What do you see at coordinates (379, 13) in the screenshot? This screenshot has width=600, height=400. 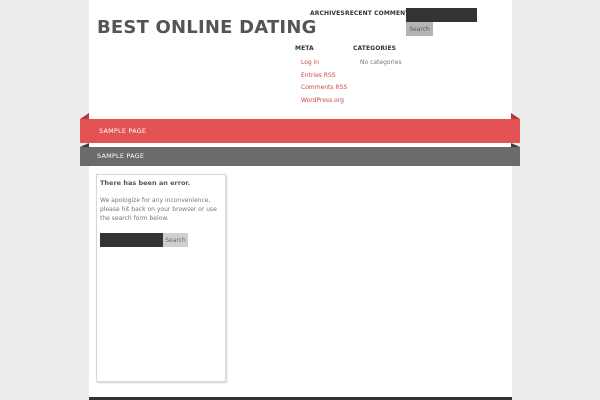 I see `recent-comments-heading: RECENT COMMENTS` at bounding box center [379, 13].